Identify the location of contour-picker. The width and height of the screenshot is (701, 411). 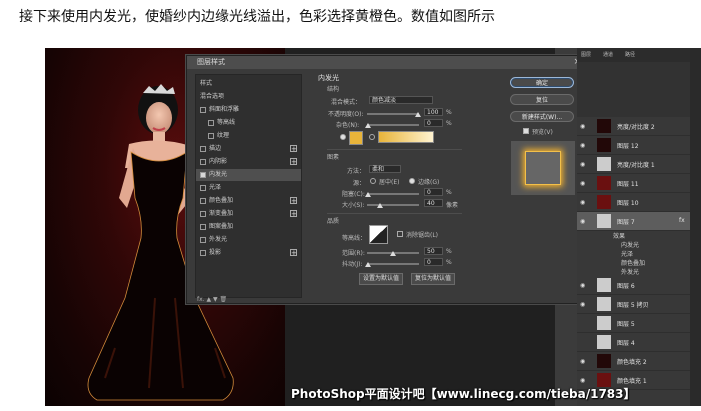
(378, 234).